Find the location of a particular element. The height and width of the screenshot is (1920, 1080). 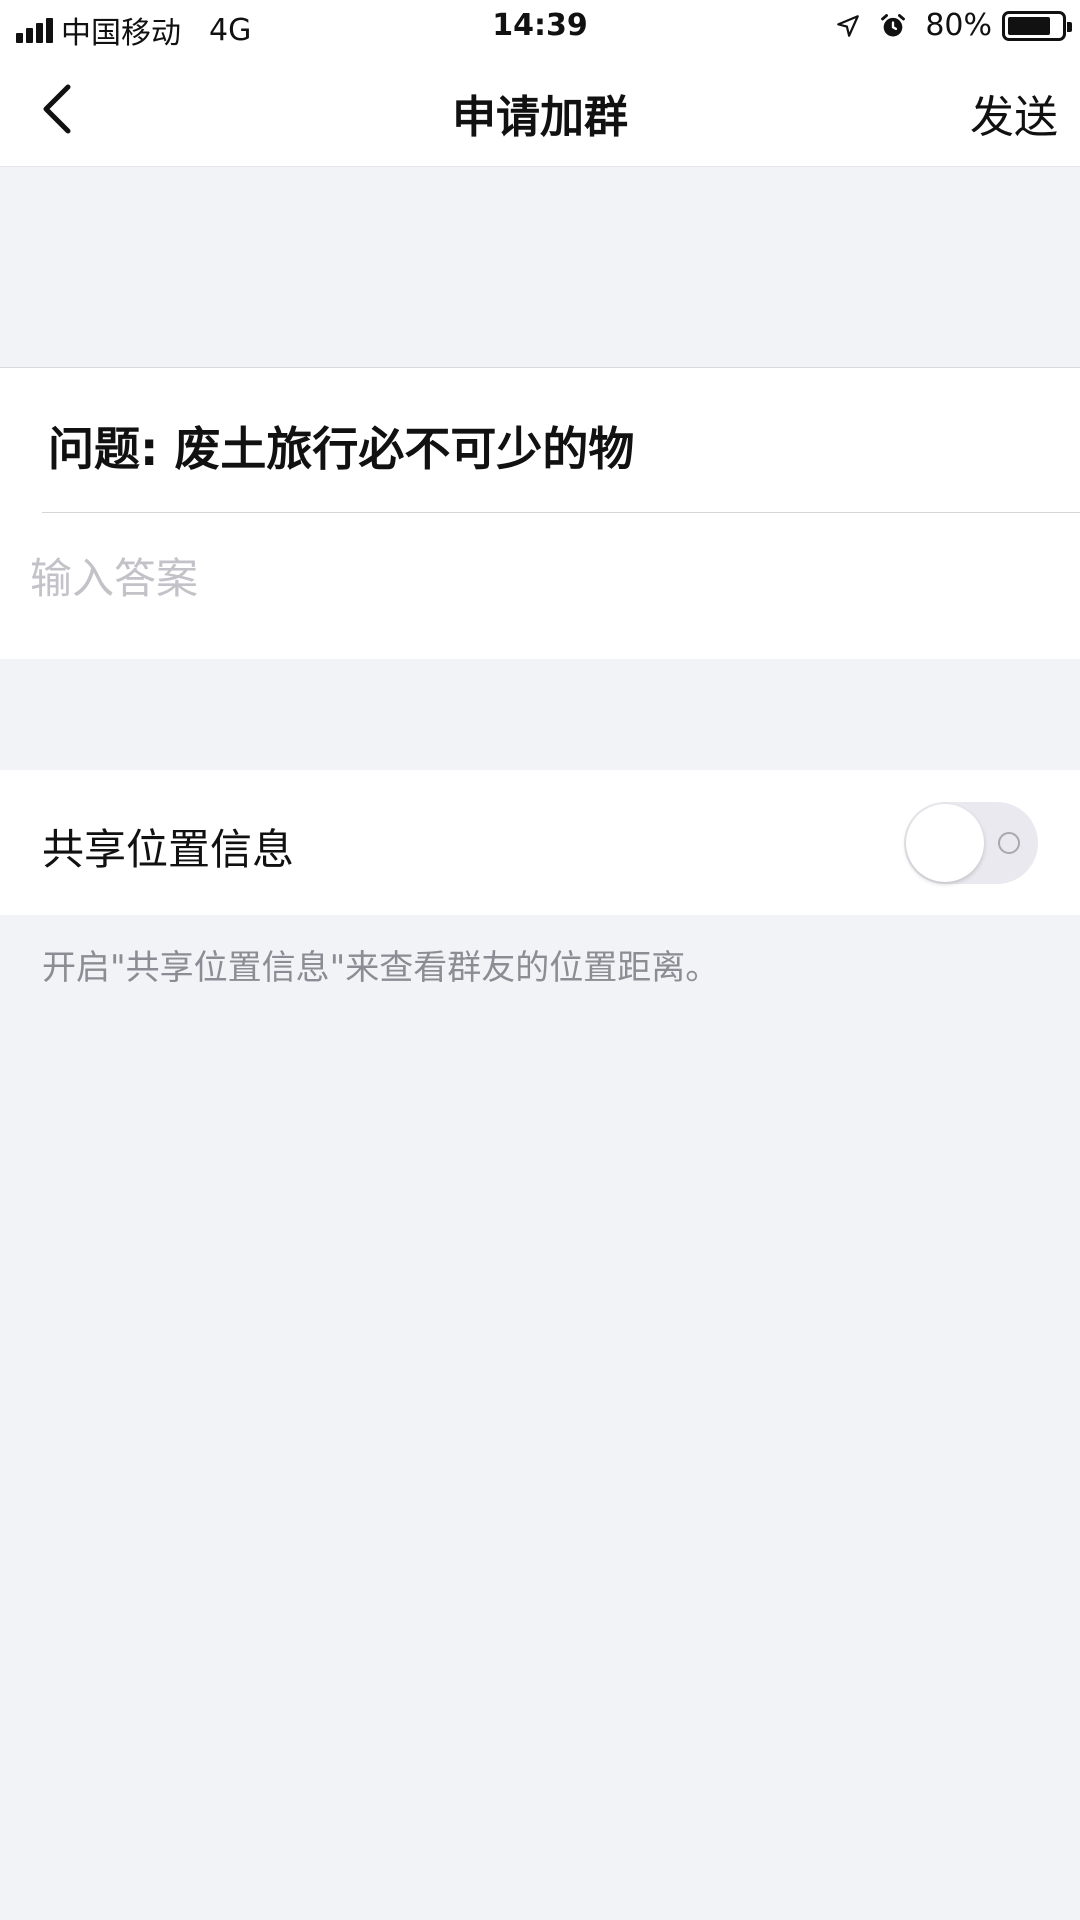

send-button: 发送 is located at coordinates (1014, 113).